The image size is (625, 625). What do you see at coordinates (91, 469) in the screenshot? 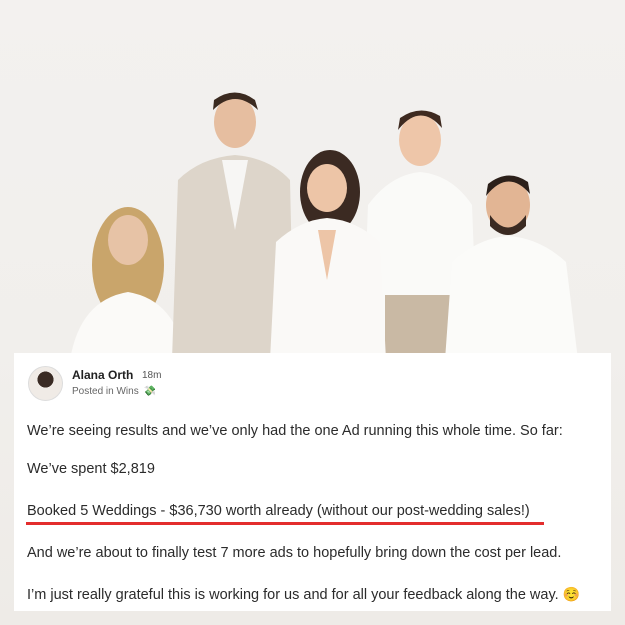
I see `post-text-line: We’ve spent $2,819` at bounding box center [91, 469].